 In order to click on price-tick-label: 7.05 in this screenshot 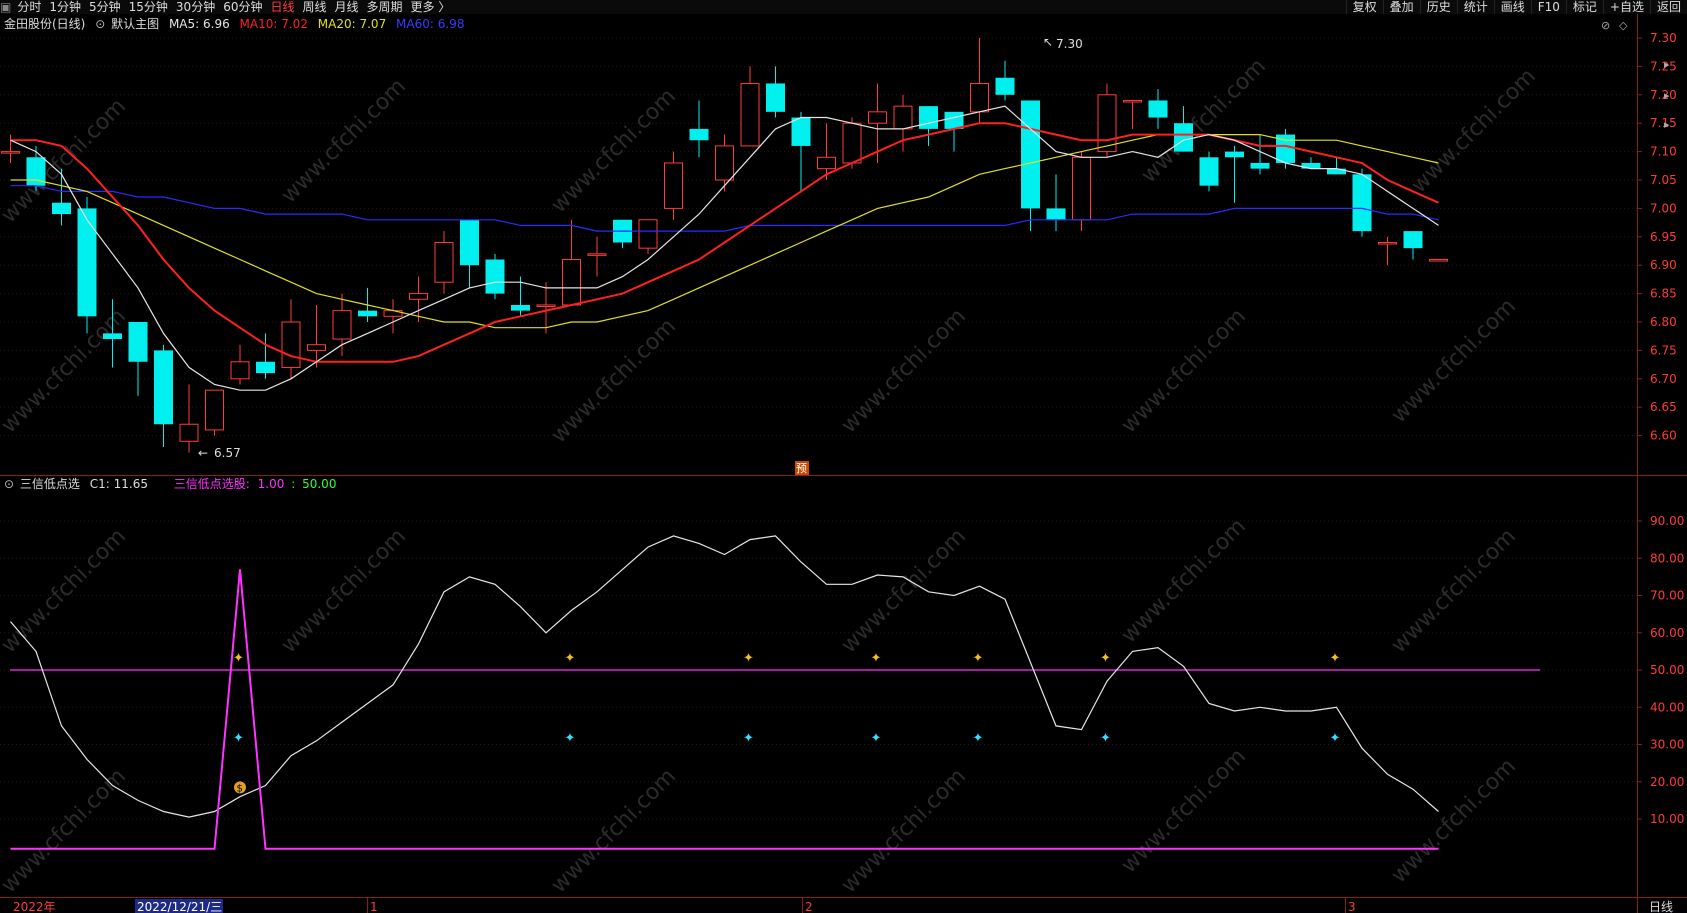, I will do `click(1663, 180)`.